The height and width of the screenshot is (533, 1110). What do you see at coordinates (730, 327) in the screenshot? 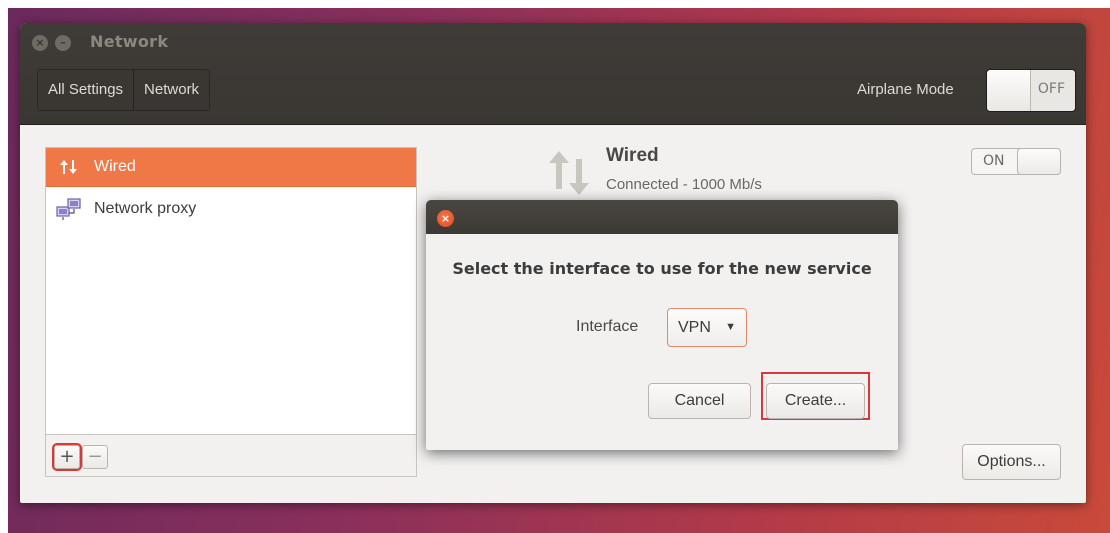
I see `chevron-down-icon: ▼` at bounding box center [730, 327].